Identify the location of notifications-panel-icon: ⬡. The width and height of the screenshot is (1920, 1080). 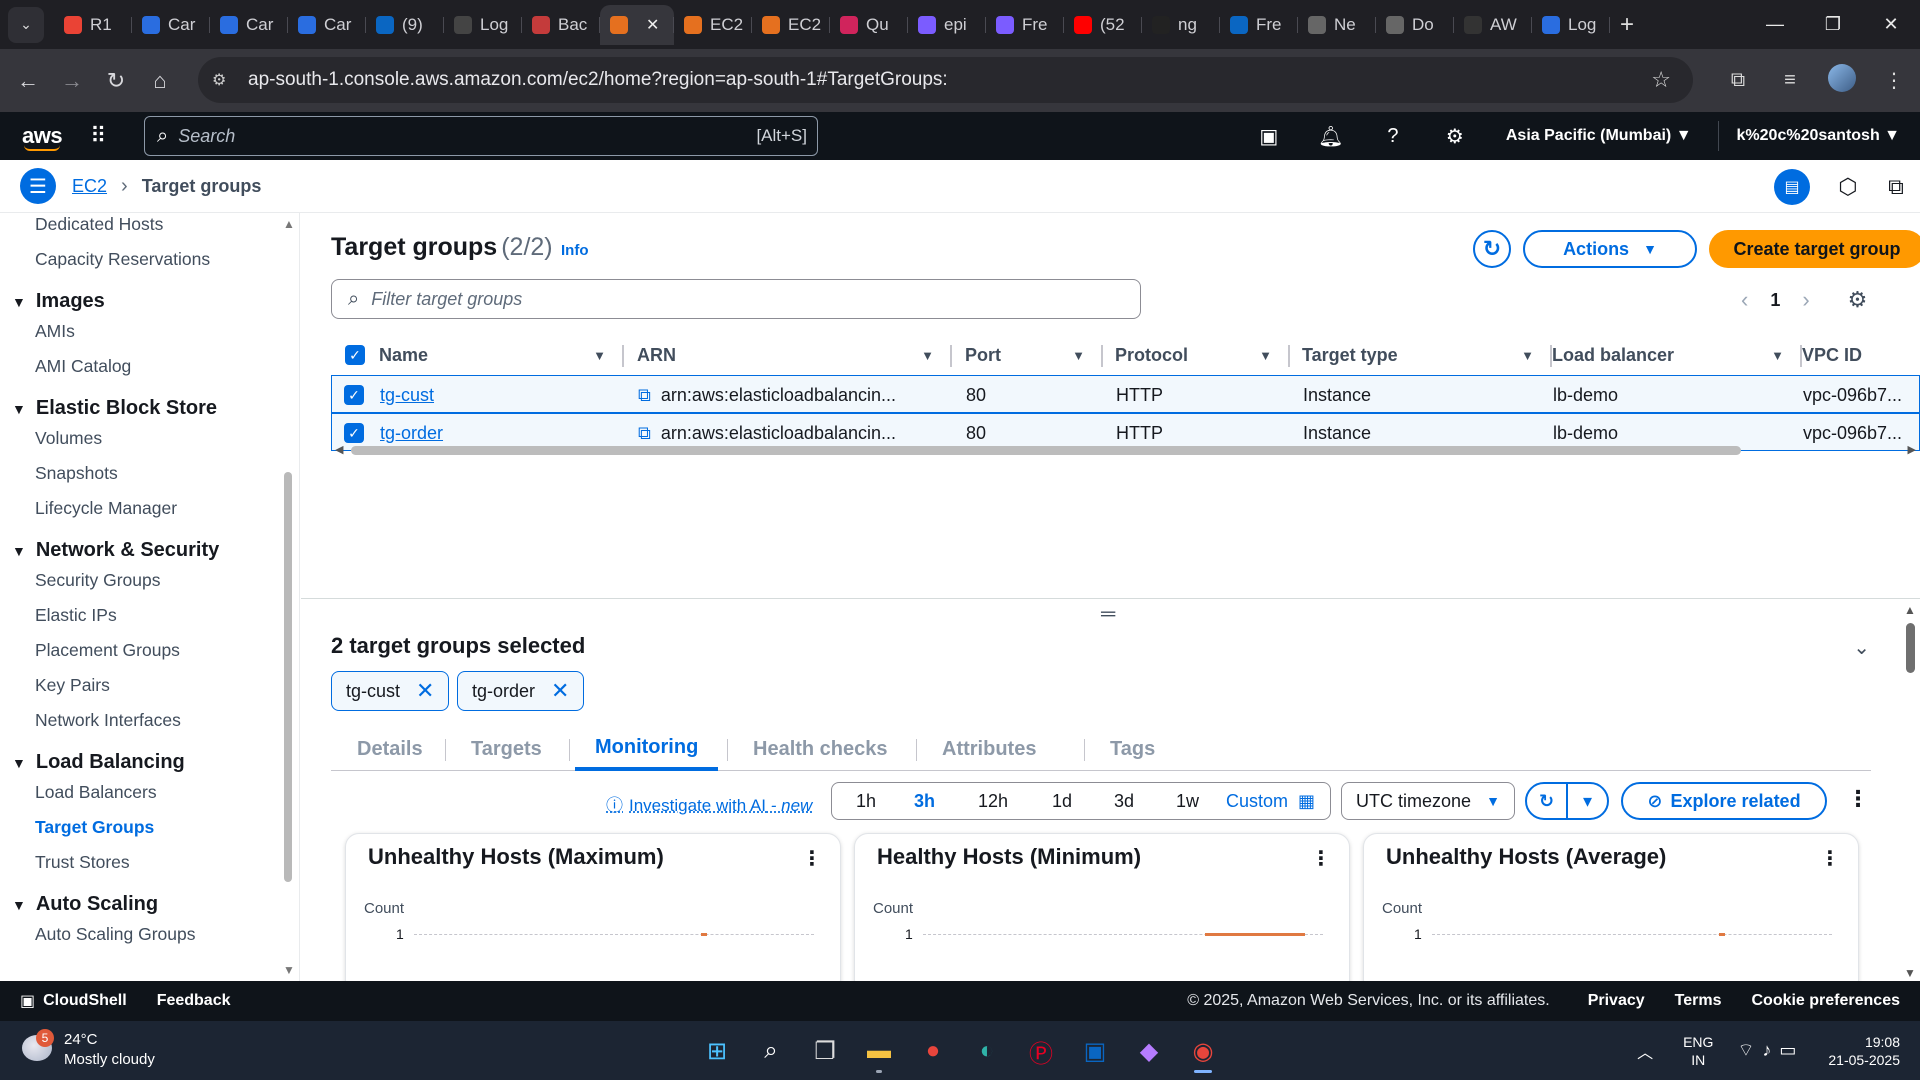
(1848, 187).